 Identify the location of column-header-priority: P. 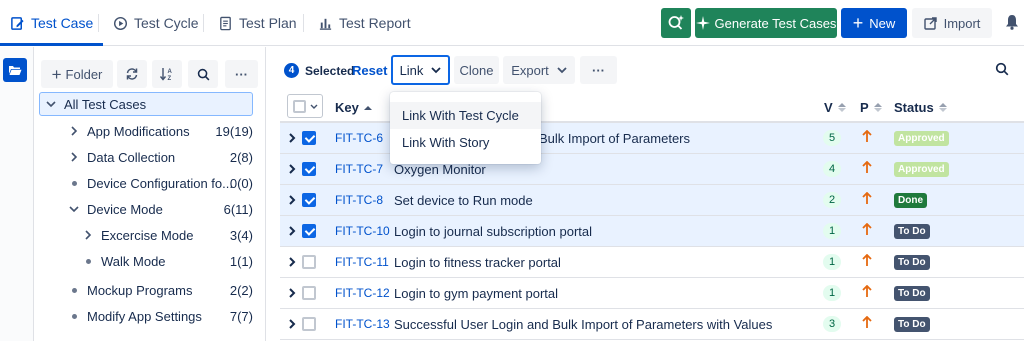
(871, 107).